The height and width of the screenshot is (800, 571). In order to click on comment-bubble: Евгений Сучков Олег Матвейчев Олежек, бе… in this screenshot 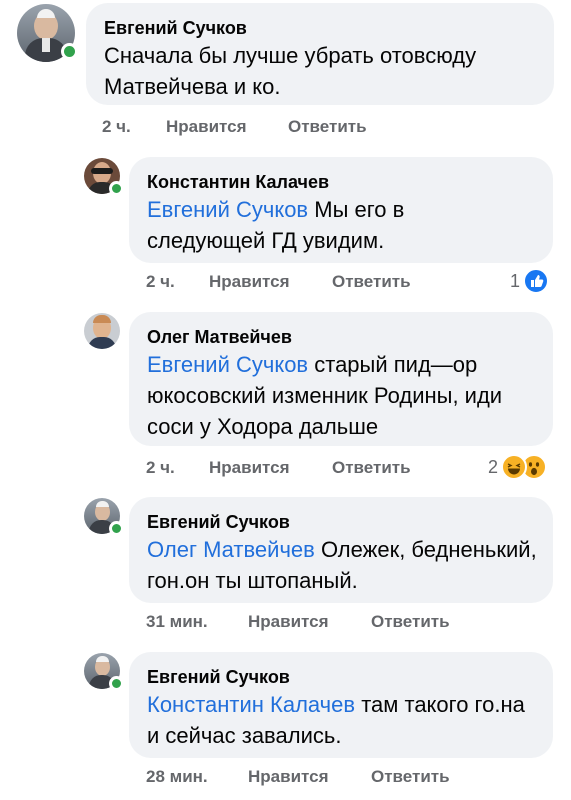, I will do `click(341, 550)`.